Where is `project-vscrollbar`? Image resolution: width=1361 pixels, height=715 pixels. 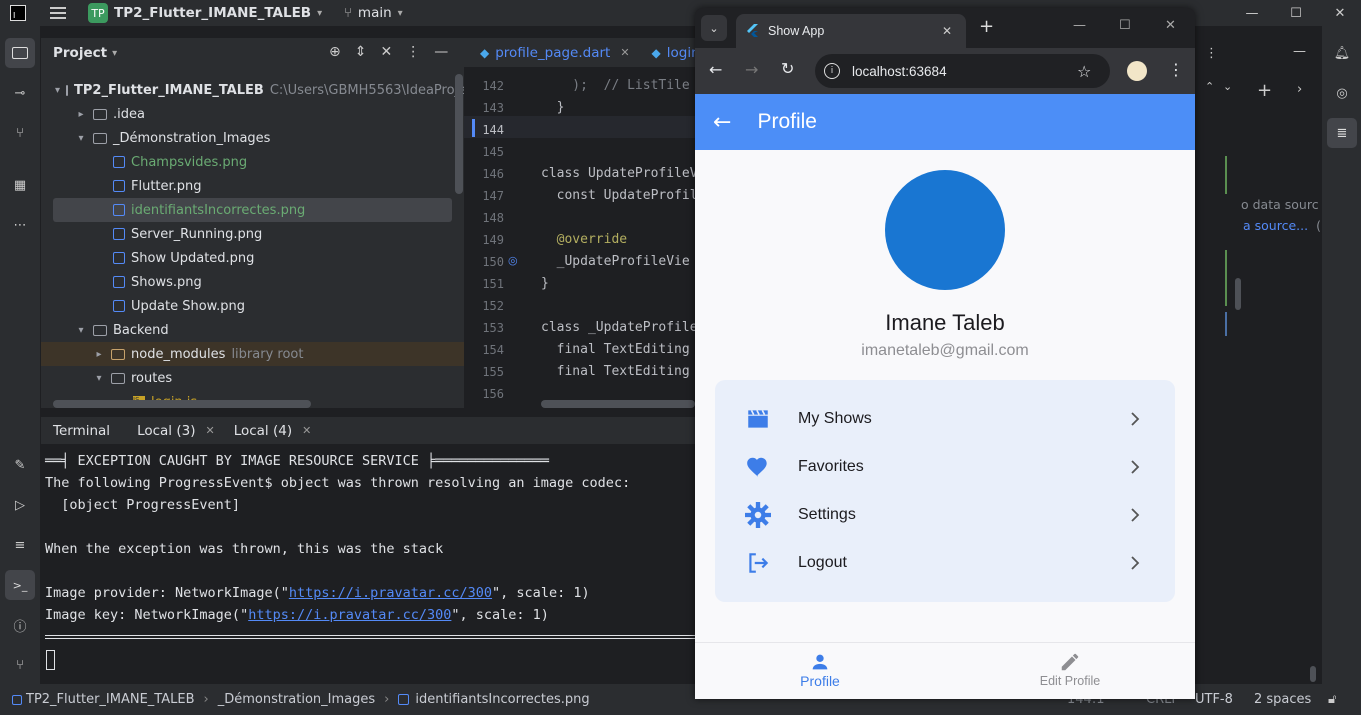 project-vscrollbar is located at coordinates (459, 134).